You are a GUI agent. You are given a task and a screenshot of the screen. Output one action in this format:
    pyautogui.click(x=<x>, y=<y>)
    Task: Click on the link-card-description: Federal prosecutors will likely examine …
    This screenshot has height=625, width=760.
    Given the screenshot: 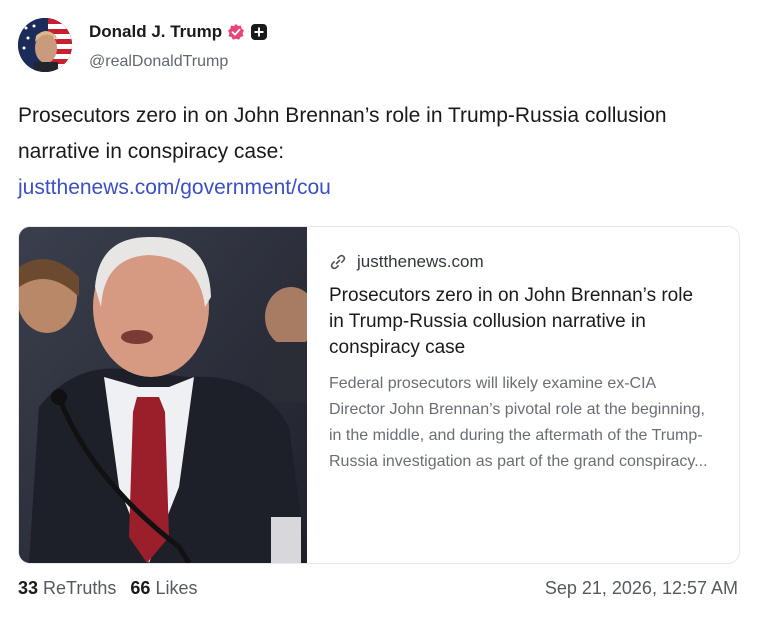 What is the action you would take?
    pyautogui.click(x=518, y=422)
    